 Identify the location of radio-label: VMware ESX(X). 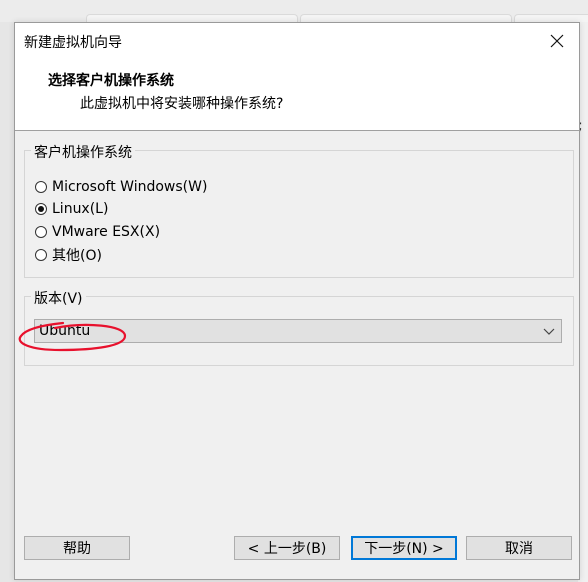
(106, 232).